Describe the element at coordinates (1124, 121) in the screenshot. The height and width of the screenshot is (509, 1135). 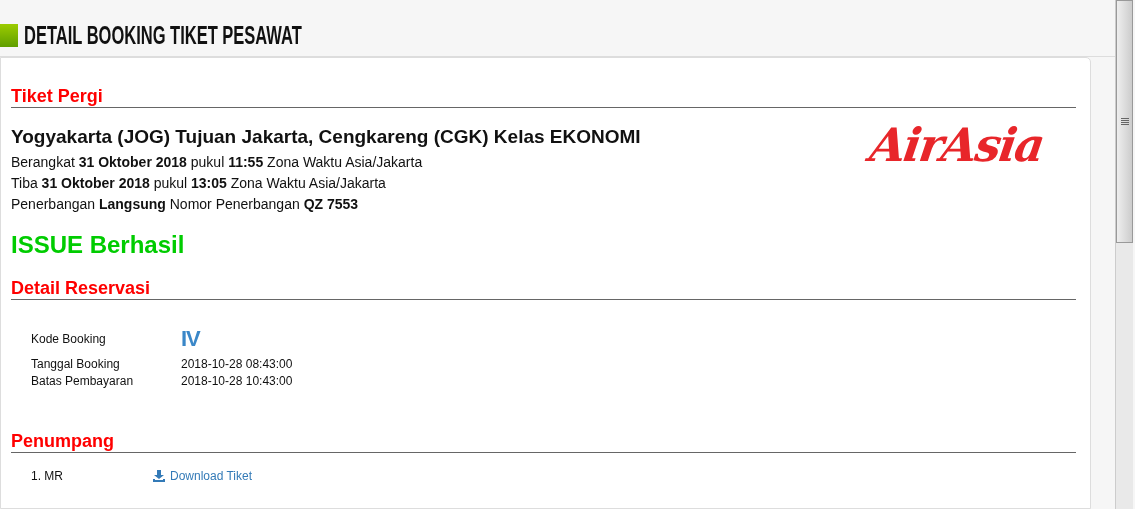
I see `scrollbar-thumb` at that location.